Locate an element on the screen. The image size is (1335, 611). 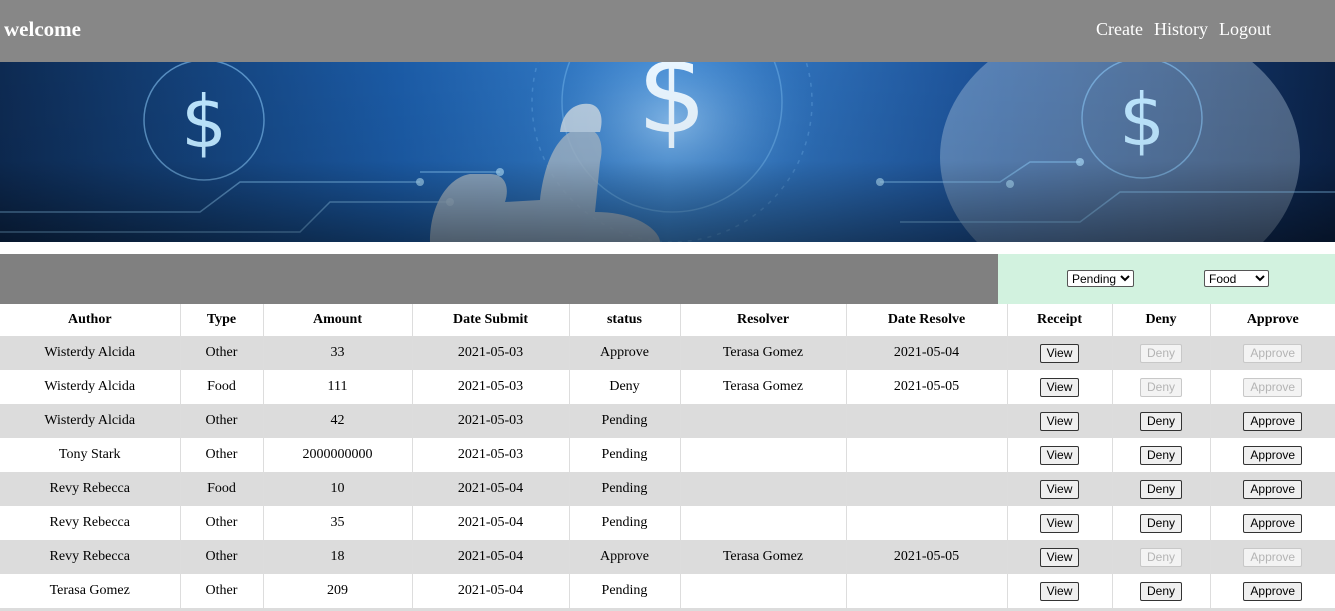
status-cell: Pending is located at coordinates (625, 455).